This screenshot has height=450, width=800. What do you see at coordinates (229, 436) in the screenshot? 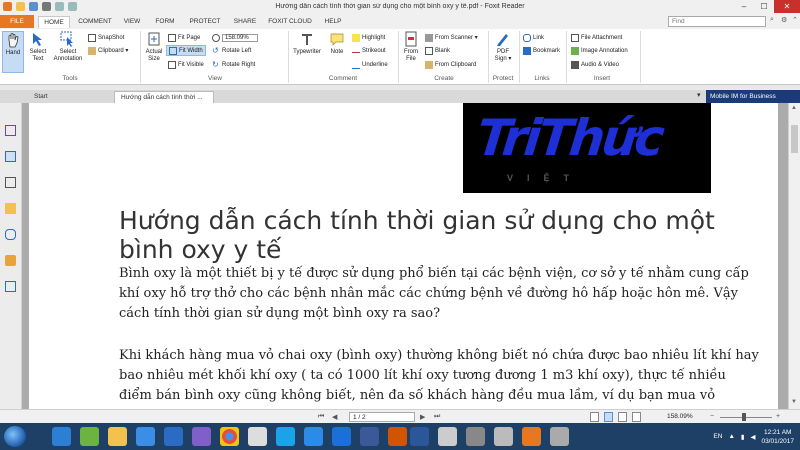
I see `chrome-icon` at bounding box center [229, 436].